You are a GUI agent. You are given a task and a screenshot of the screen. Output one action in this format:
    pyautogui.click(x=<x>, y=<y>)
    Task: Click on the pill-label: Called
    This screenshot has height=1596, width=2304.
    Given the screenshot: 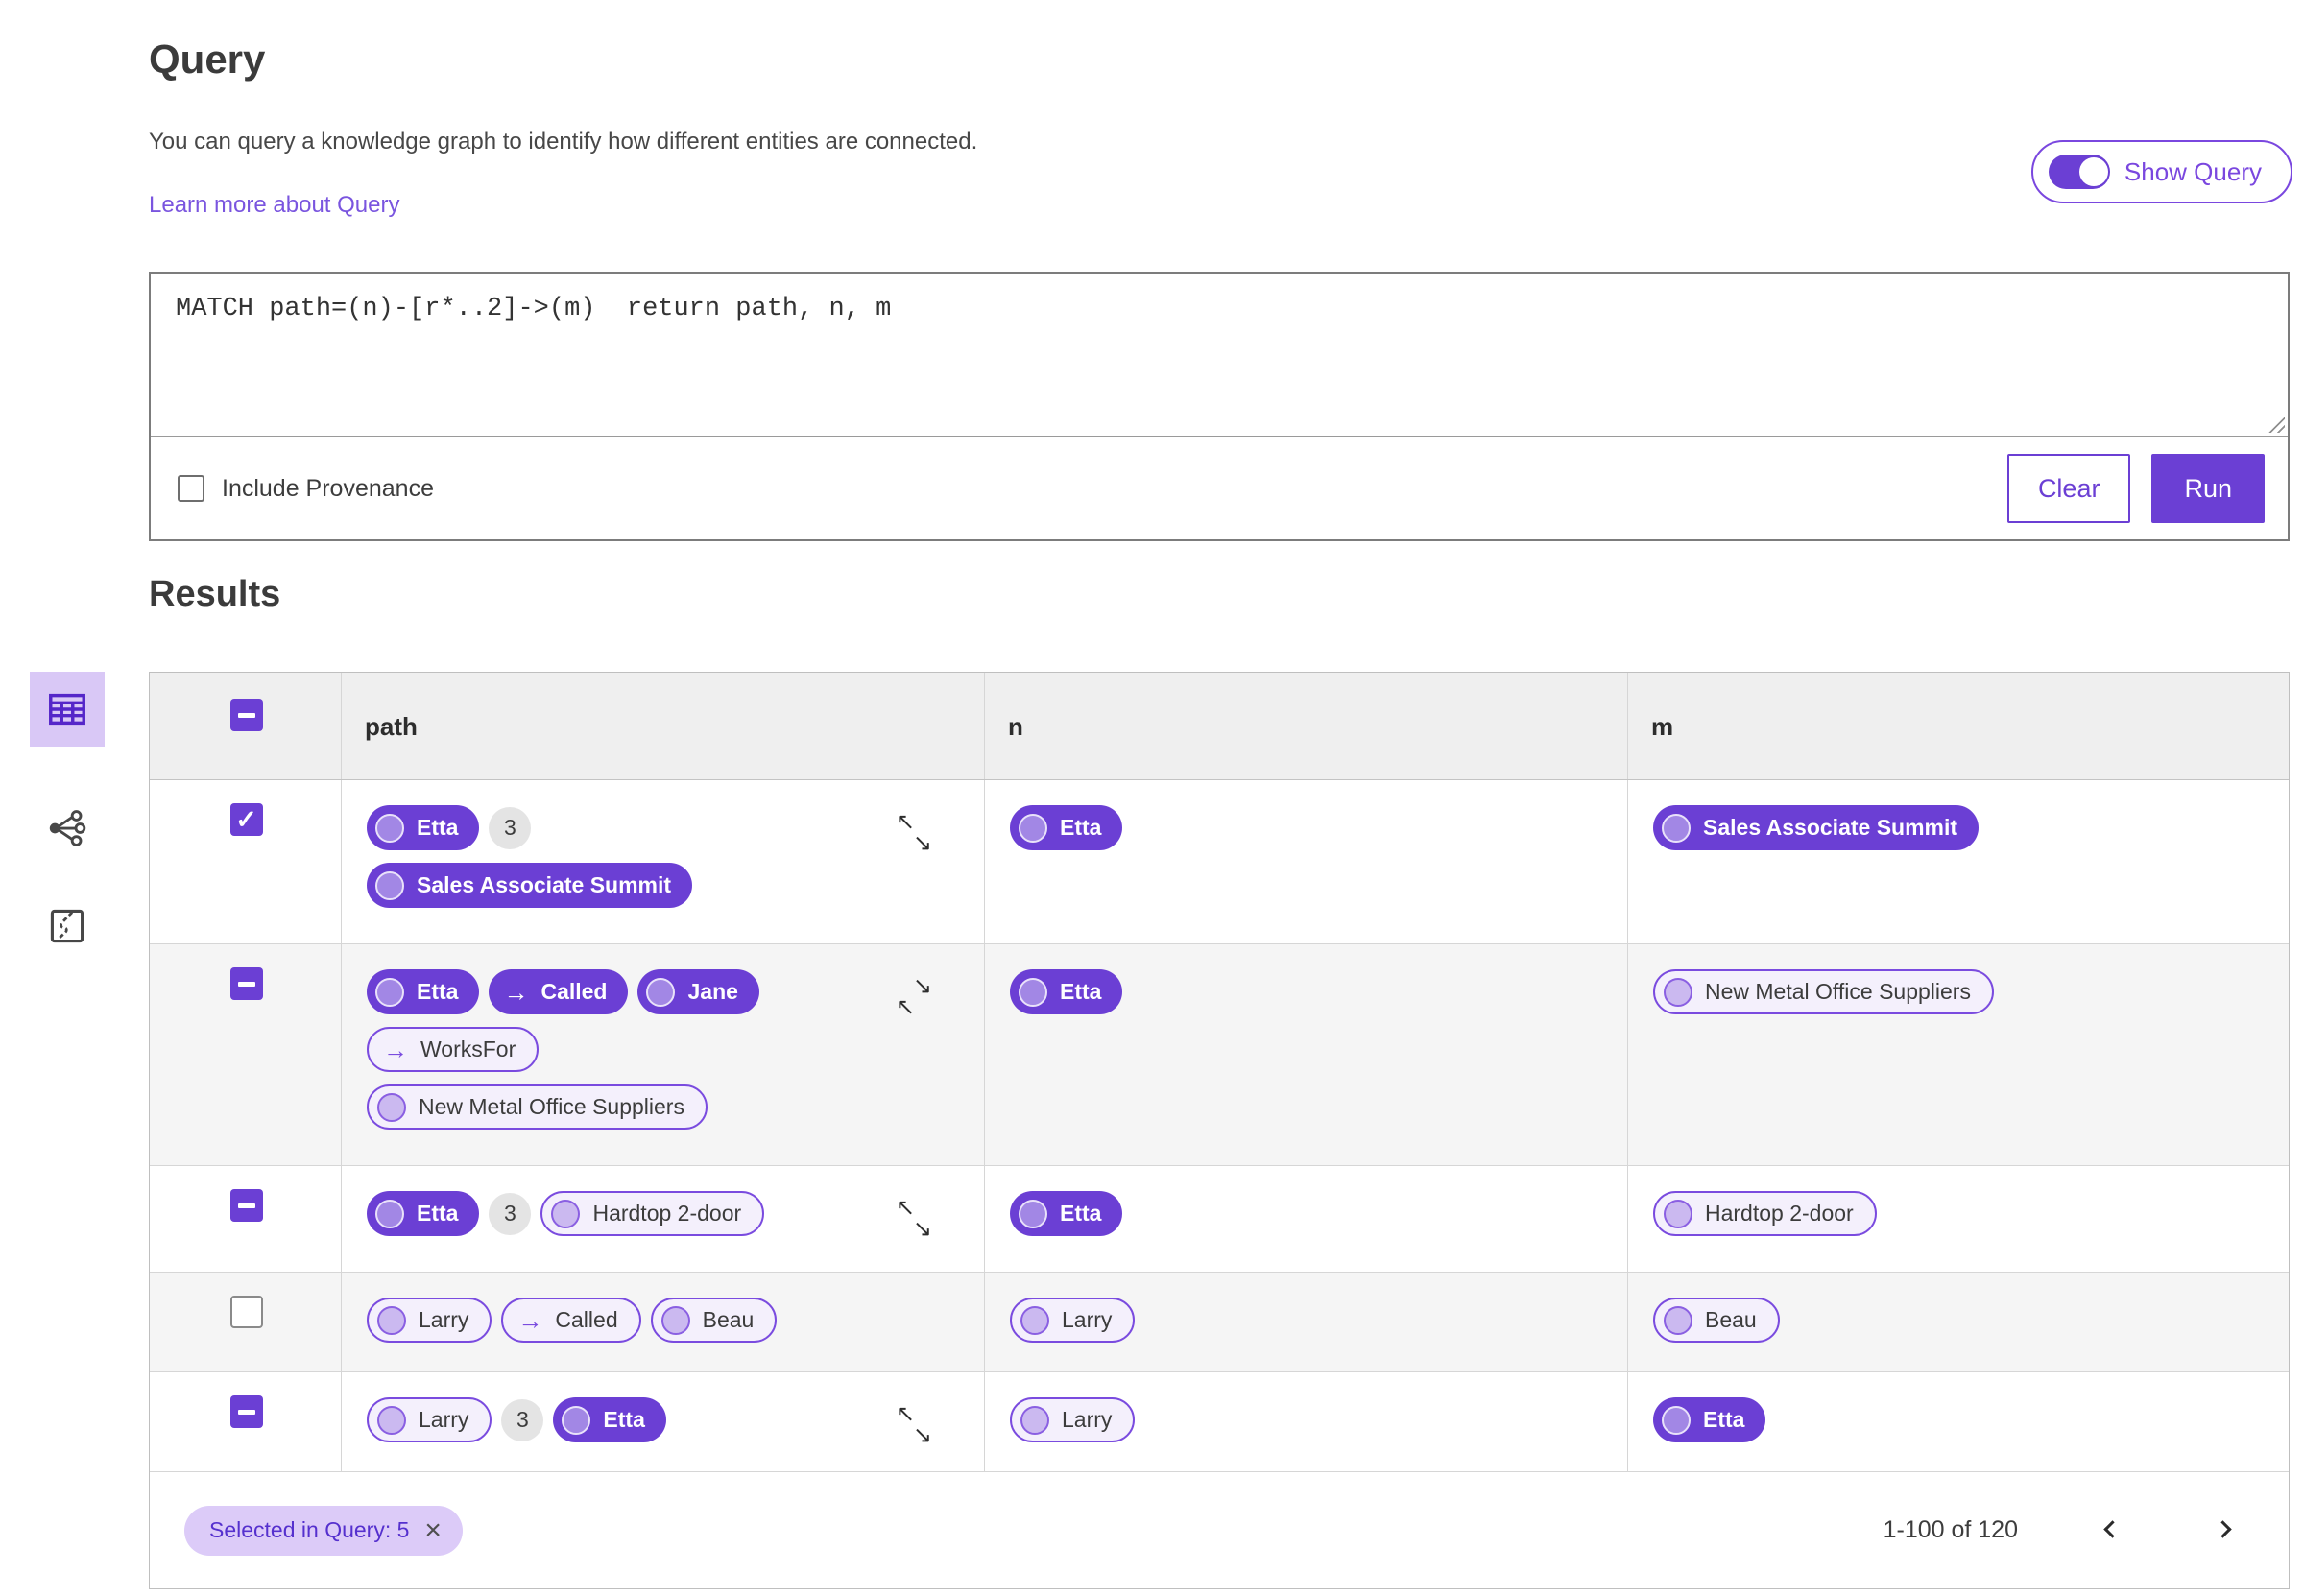 What is the action you would take?
    pyautogui.click(x=586, y=1319)
    